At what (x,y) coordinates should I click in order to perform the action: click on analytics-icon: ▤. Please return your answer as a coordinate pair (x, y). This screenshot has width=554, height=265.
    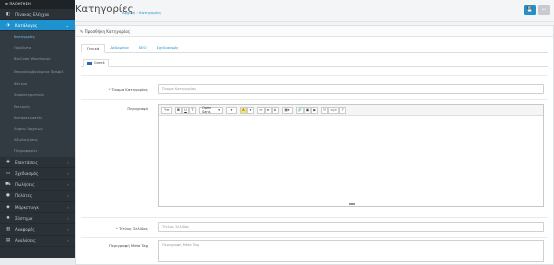
    Looking at the image, I should click on (8, 241).